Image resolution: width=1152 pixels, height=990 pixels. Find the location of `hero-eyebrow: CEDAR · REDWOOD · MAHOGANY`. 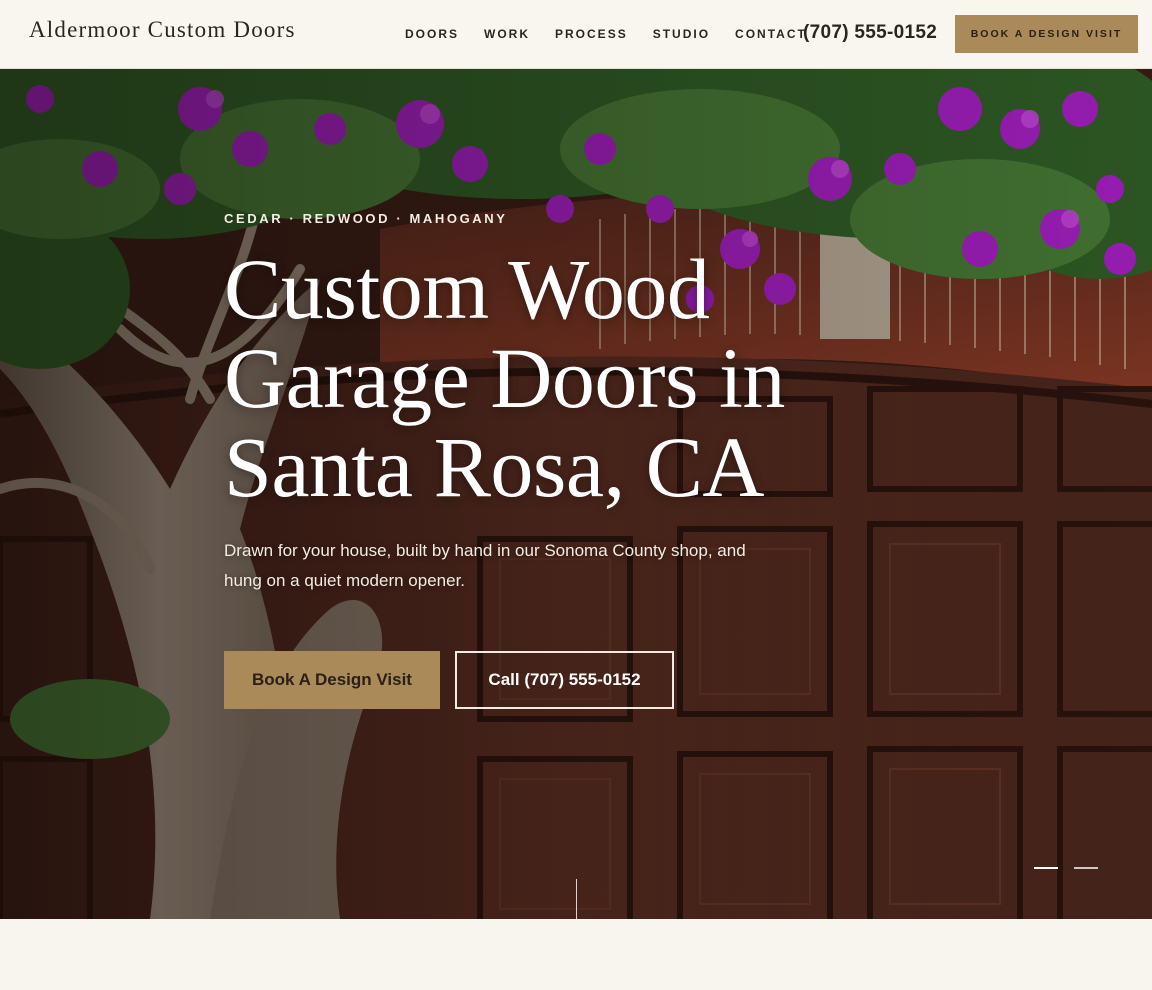

hero-eyebrow: CEDAR · REDWOOD · MAHOGANY is located at coordinates (366, 218).